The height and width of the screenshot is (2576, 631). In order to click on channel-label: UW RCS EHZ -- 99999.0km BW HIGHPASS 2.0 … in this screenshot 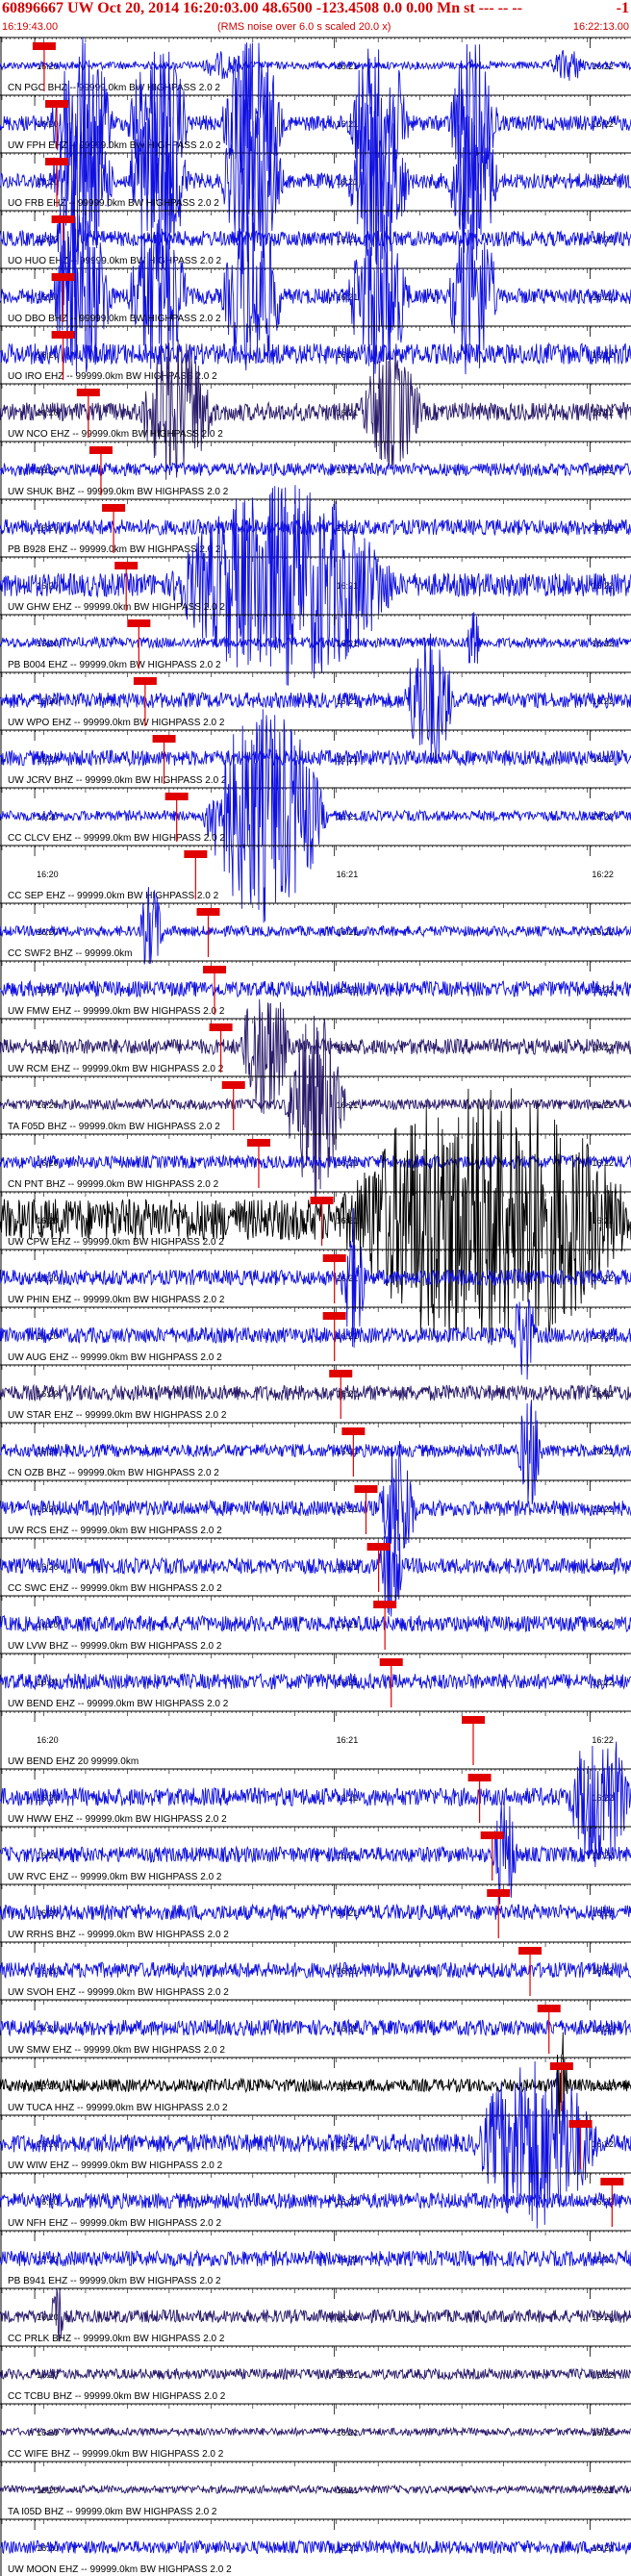, I will do `click(115, 1531)`.